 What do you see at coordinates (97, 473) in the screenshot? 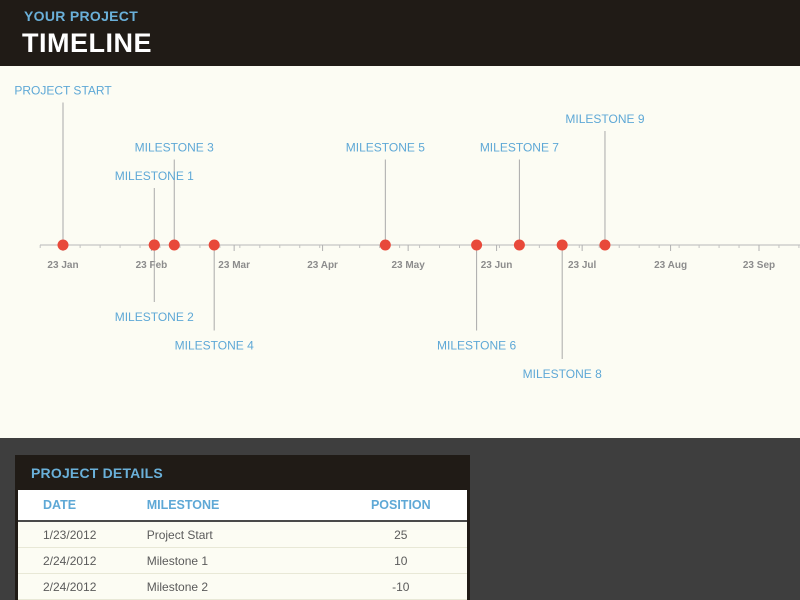
I see `project-details-title: PROJECT DETAILS` at bounding box center [97, 473].